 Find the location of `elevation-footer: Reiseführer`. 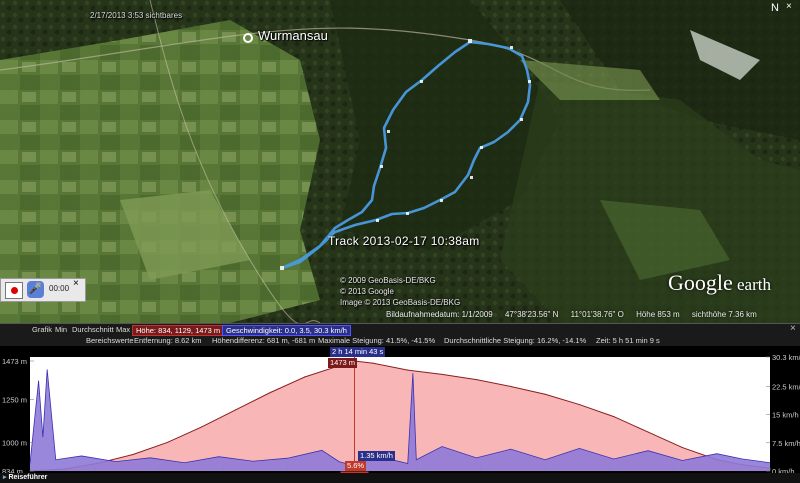

elevation-footer: Reiseführer is located at coordinates (400, 478).